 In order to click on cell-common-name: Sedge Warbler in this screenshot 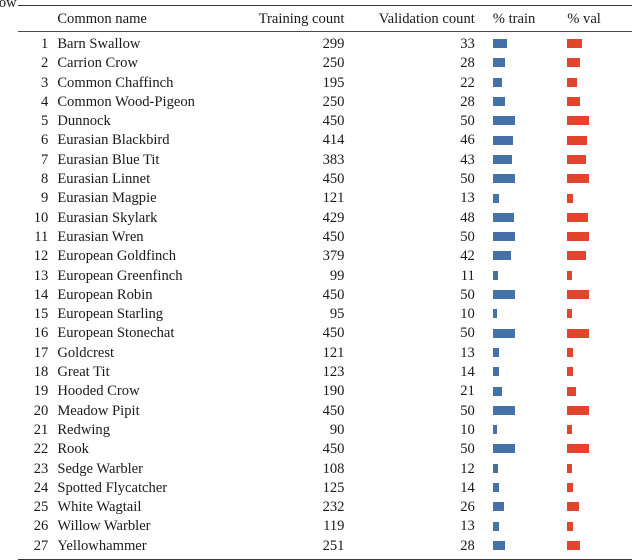, I will do `click(100, 468)`.